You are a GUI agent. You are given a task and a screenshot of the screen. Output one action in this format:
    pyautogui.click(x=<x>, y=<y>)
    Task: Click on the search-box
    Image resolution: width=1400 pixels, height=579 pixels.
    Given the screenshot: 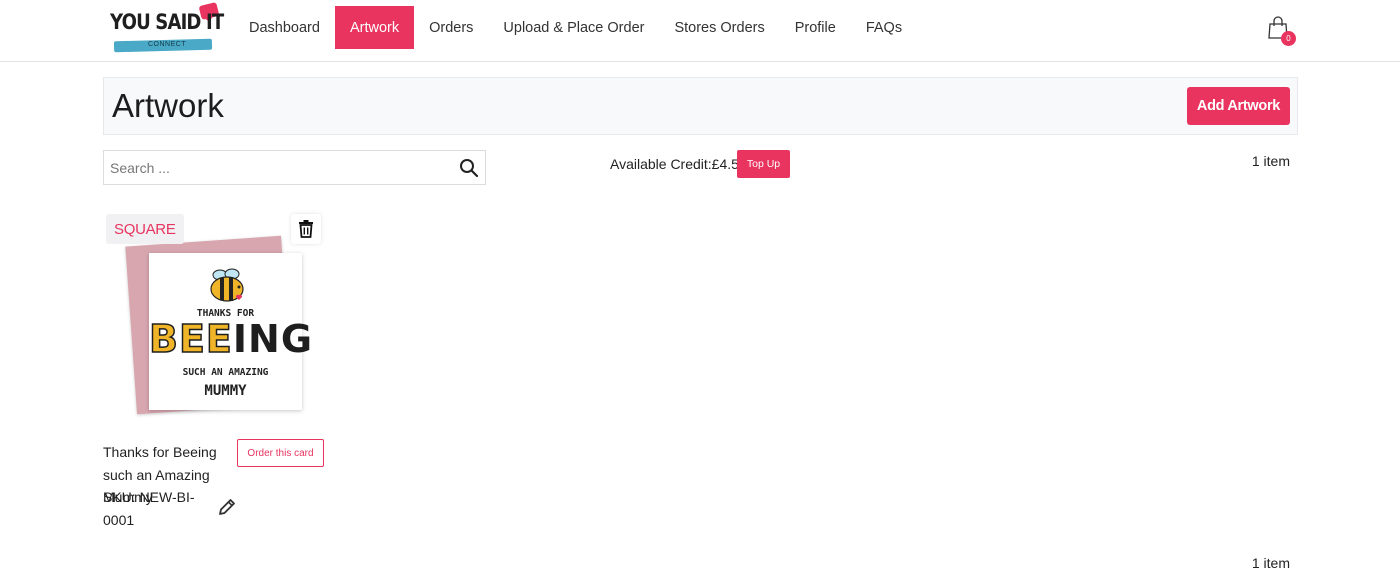 What is the action you would take?
    pyautogui.click(x=294, y=167)
    